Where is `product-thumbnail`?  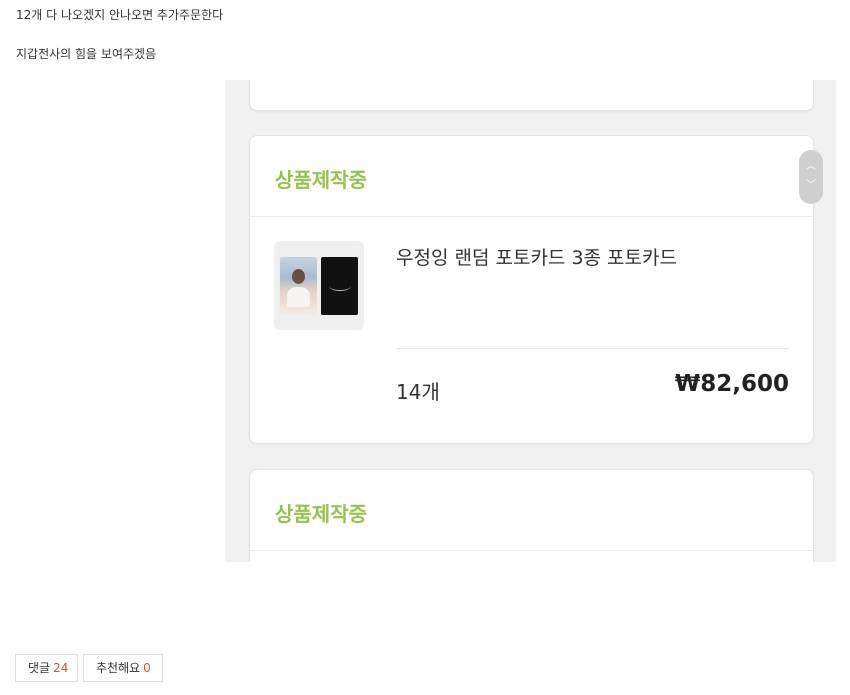 product-thumbnail is located at coordinates (319, 285).